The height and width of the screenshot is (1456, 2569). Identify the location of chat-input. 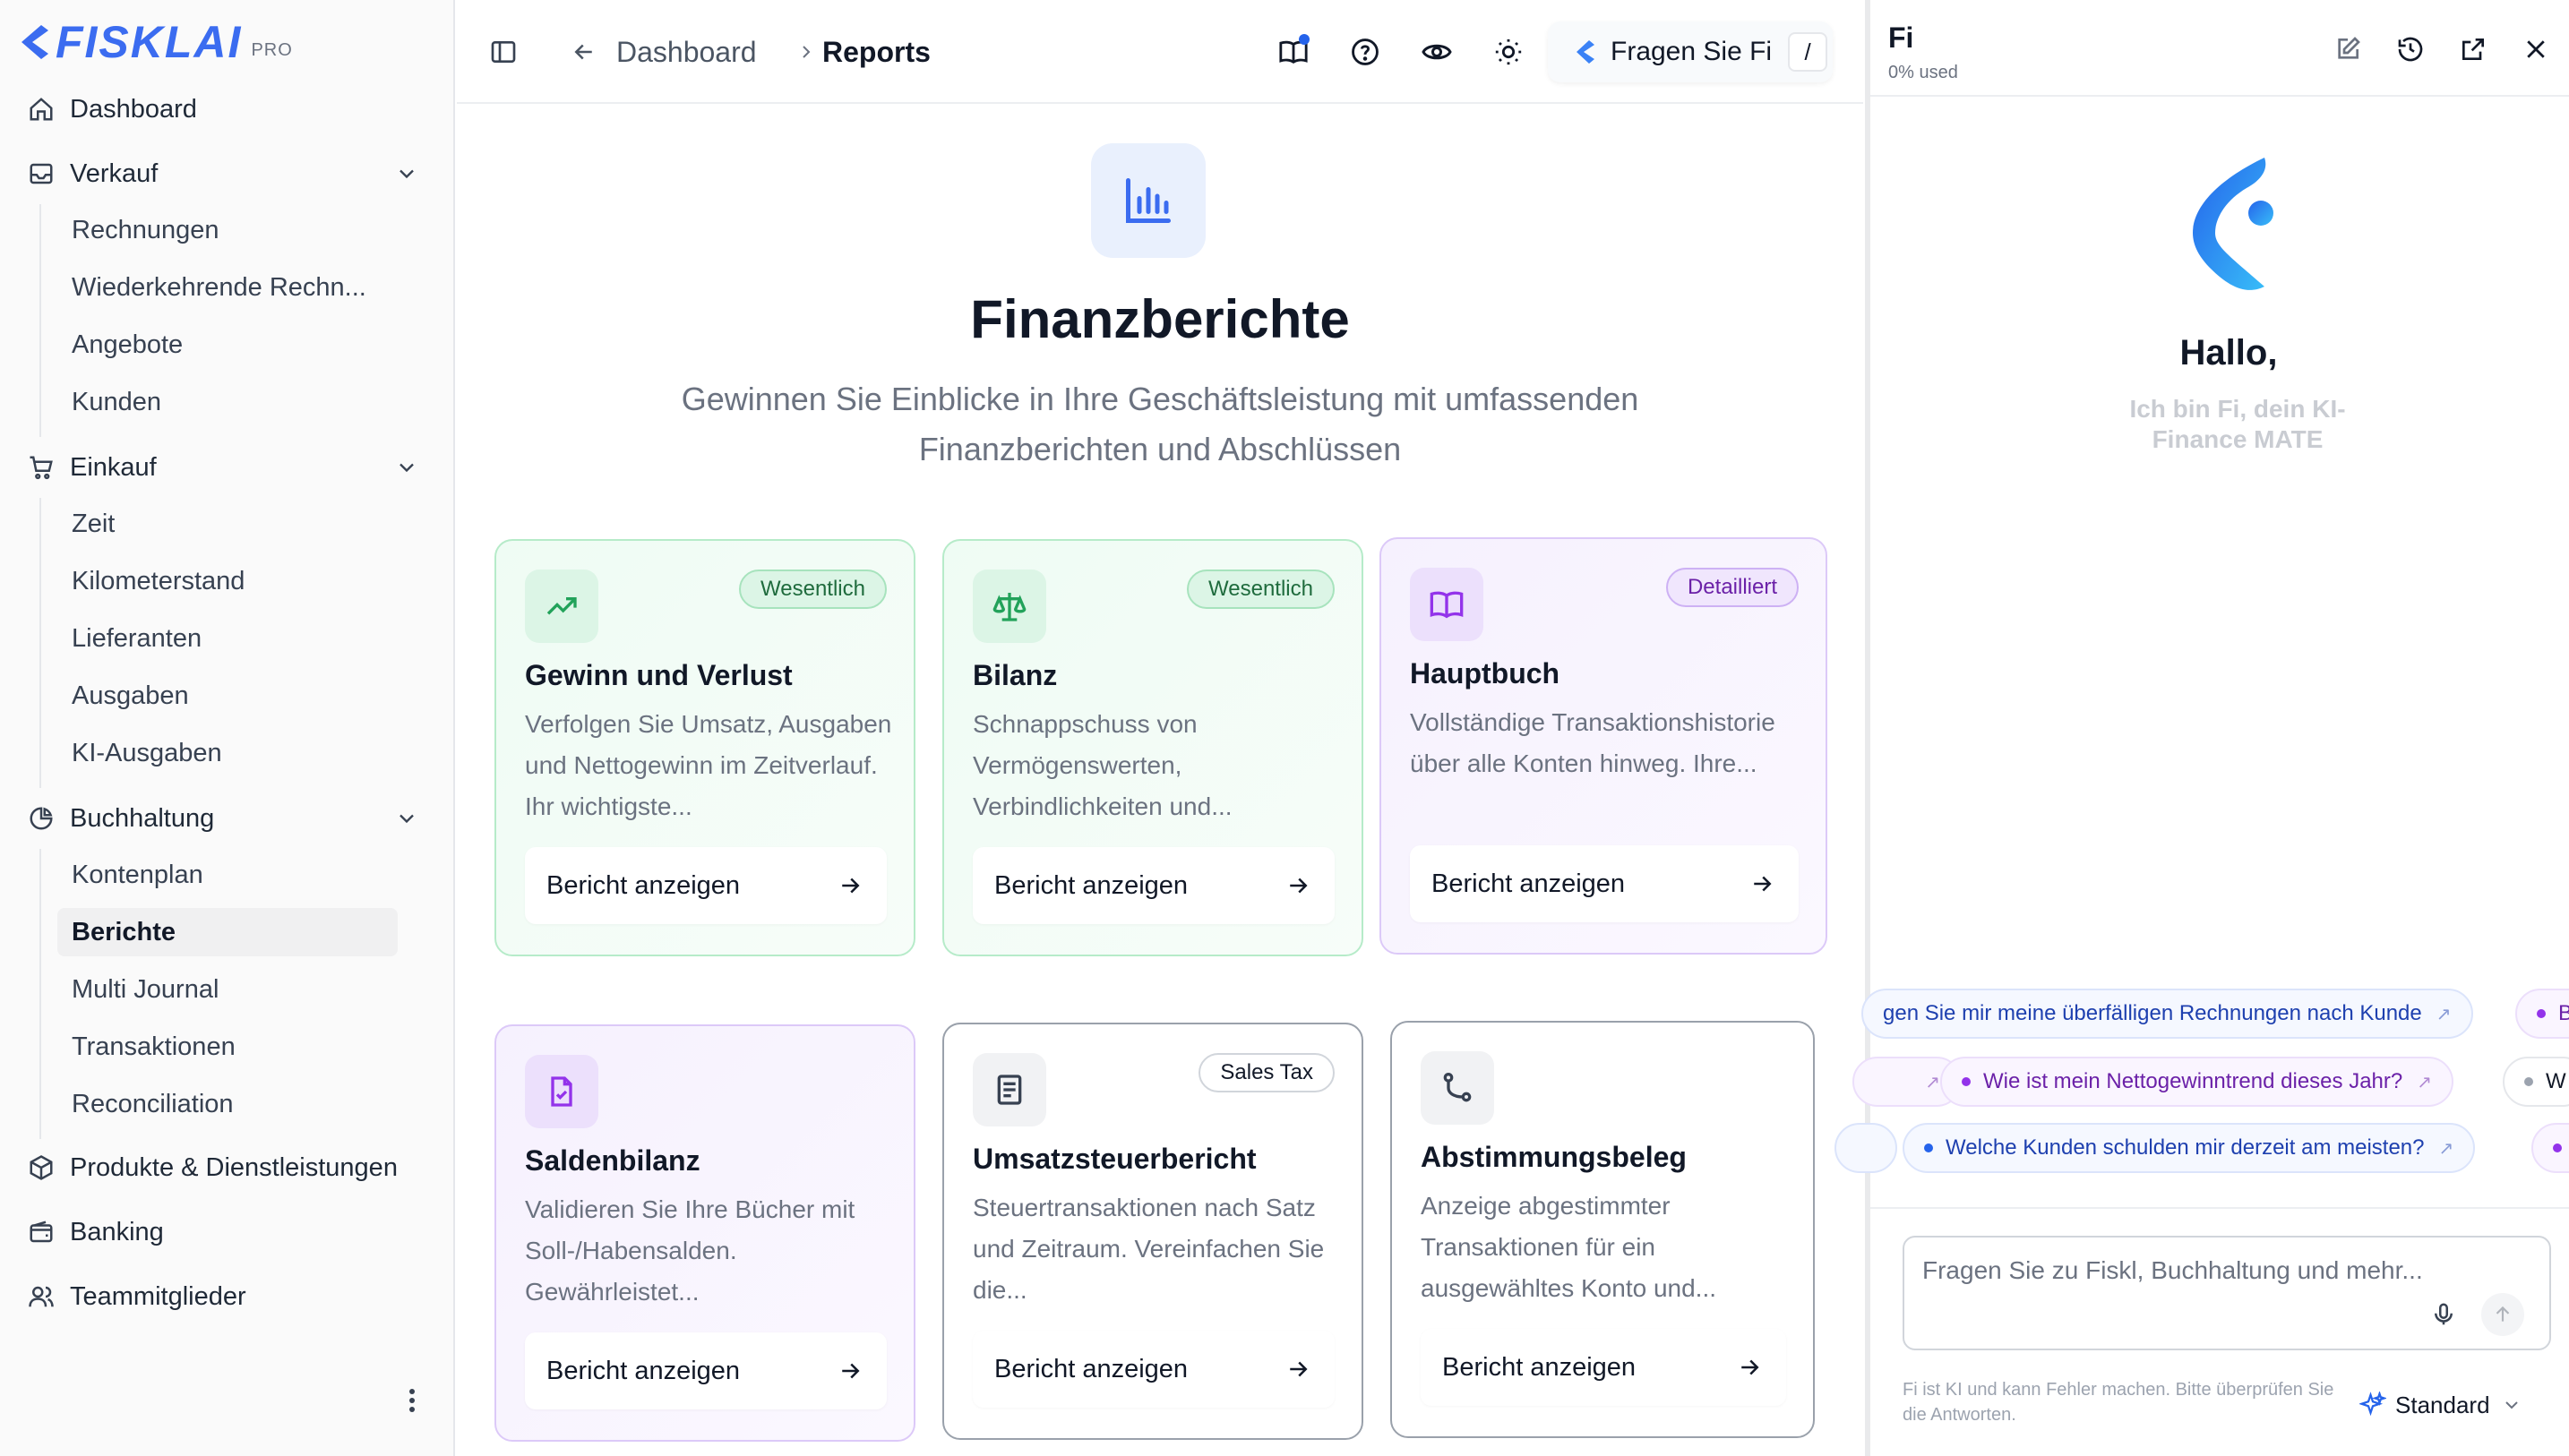
(2173, 1295).